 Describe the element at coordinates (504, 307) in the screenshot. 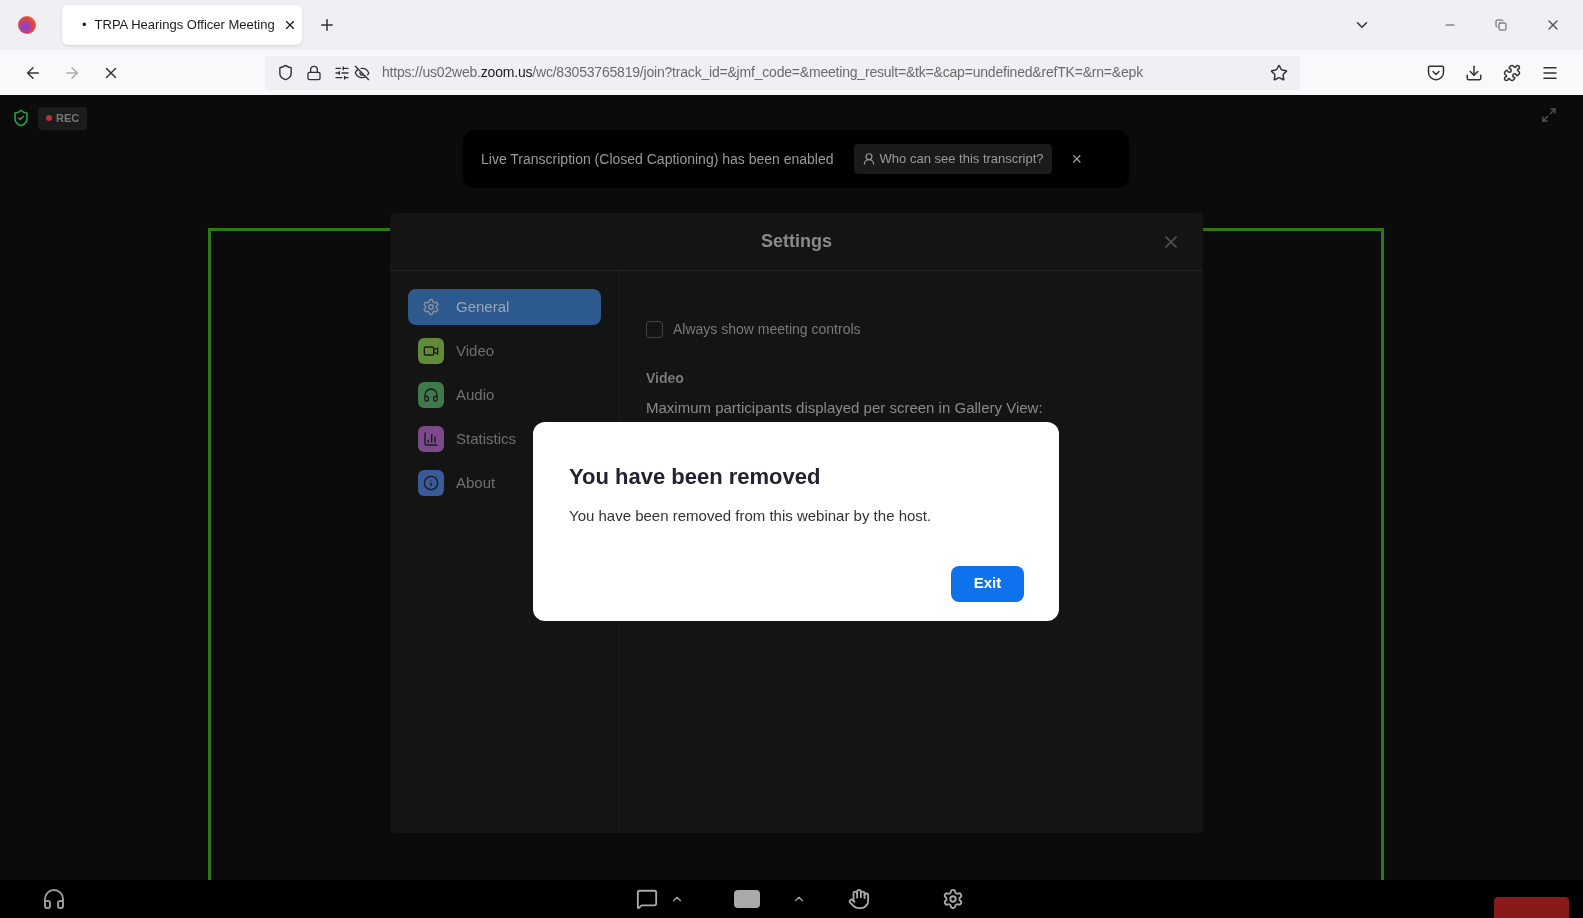

I see `settings-nav-item: General` at that location.